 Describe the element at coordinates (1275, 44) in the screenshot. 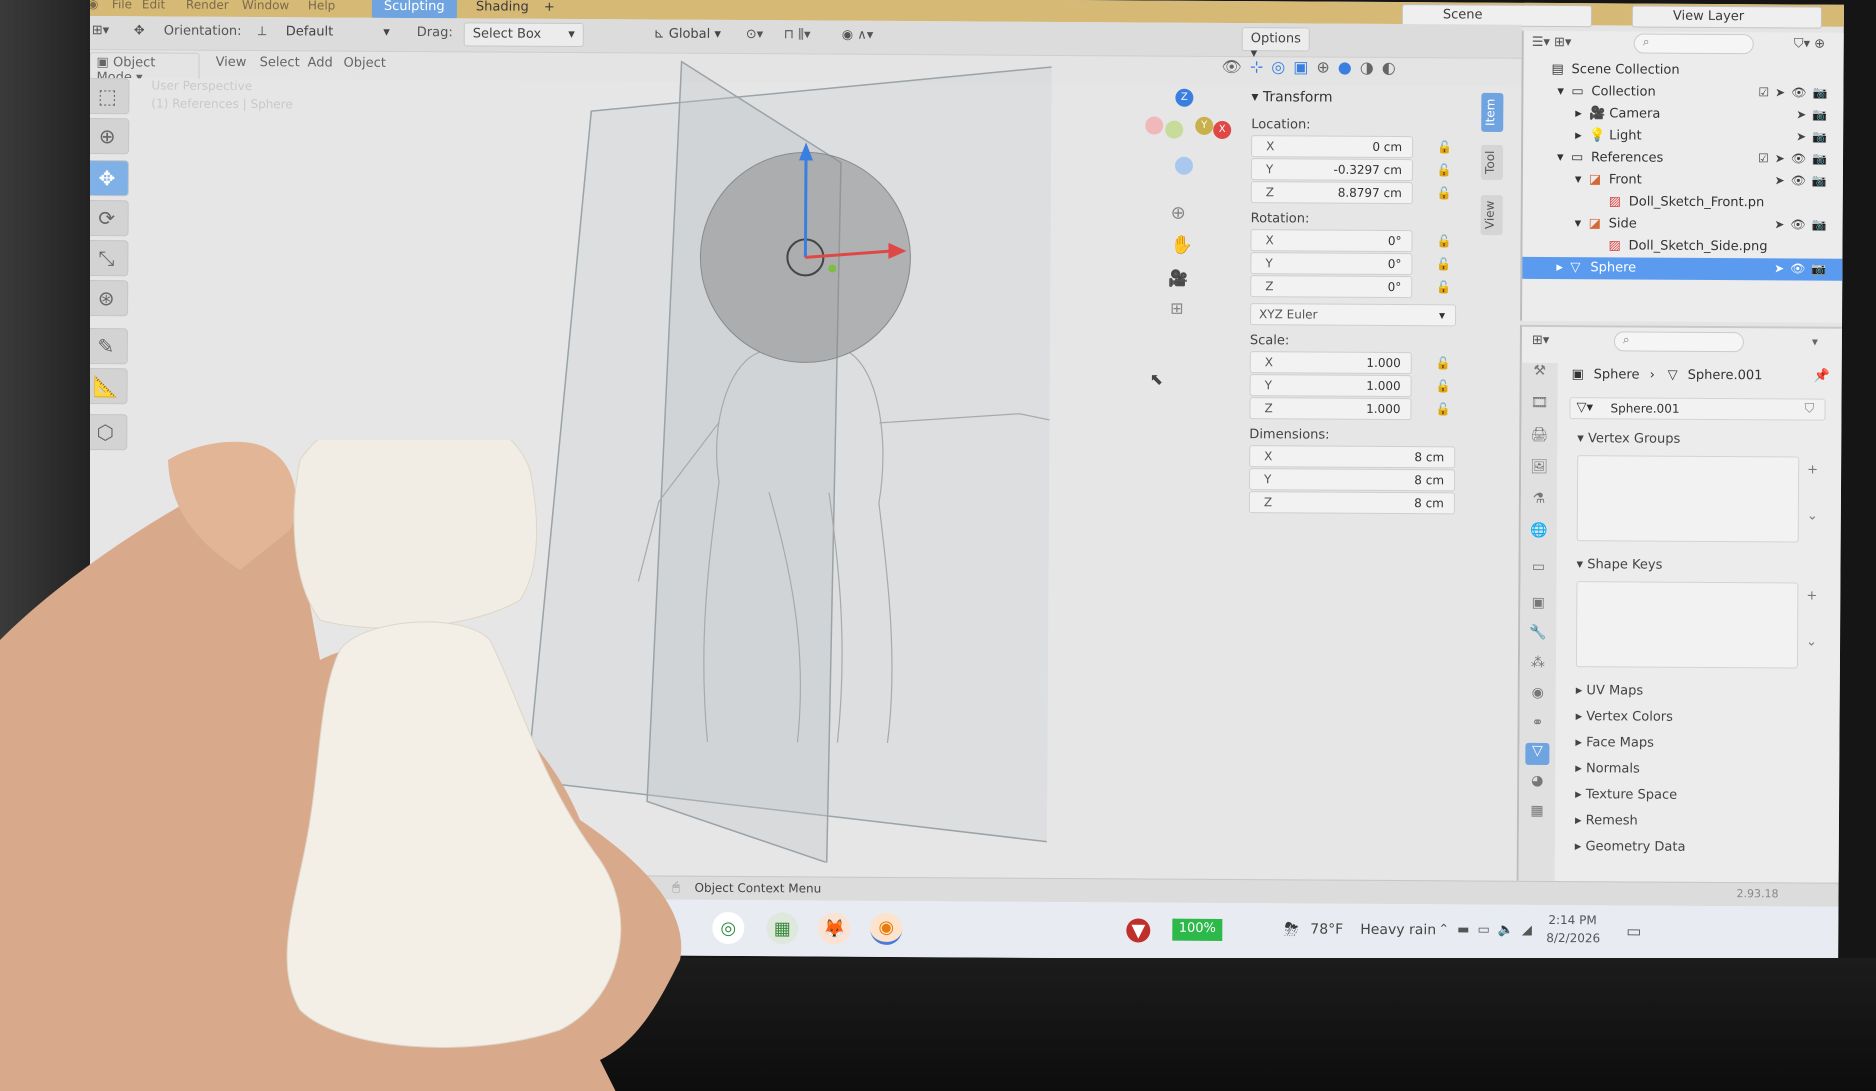

I see `options-dropdown: Options ▾` at that location.